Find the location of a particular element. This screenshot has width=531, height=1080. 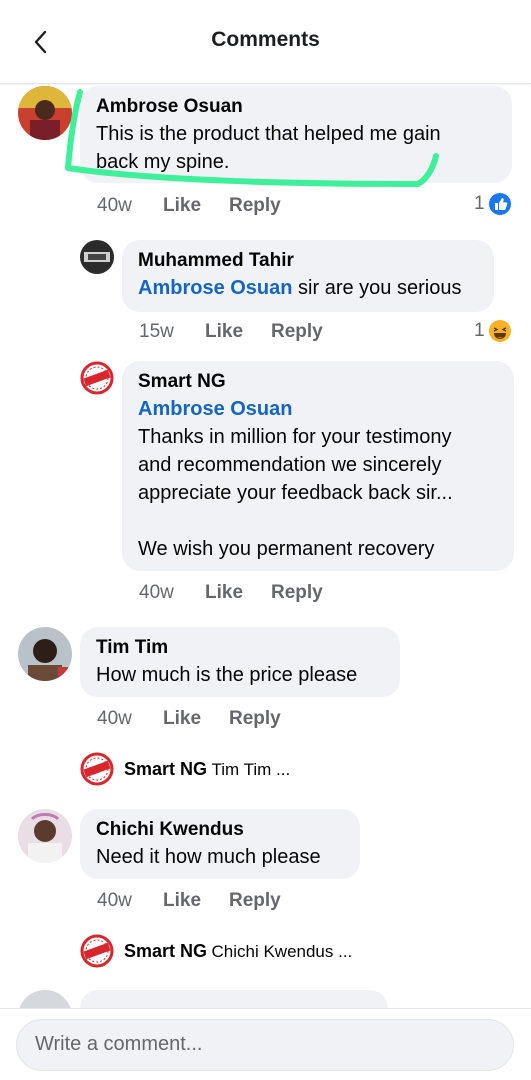

comment-author: Smart NG is located at coordinates (318, 382).